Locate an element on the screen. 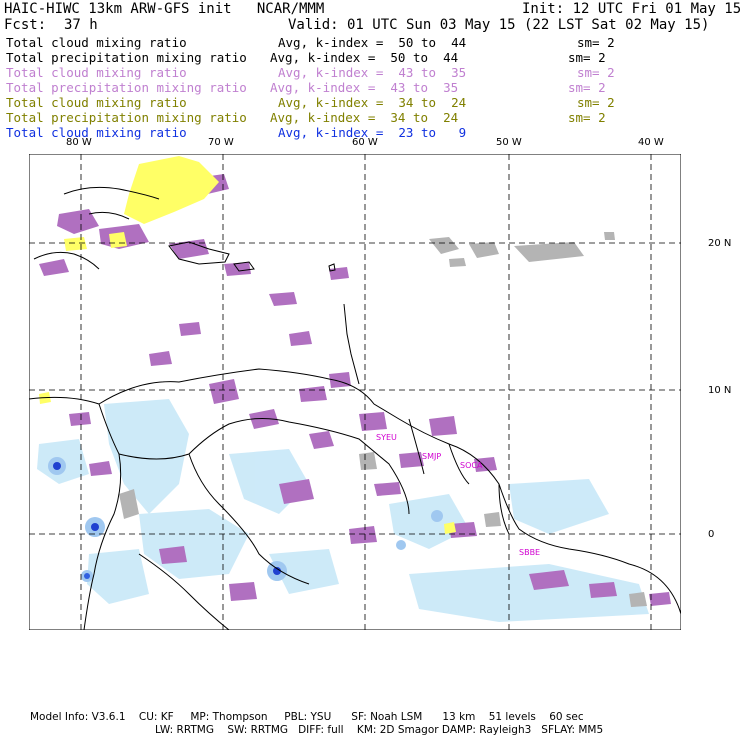 The width and height of the screenshot is (740, 740). chart-title: HAIC-HIWC 13km ARW-GFS init NCAR/MMM is located at coordinates (164, 9).